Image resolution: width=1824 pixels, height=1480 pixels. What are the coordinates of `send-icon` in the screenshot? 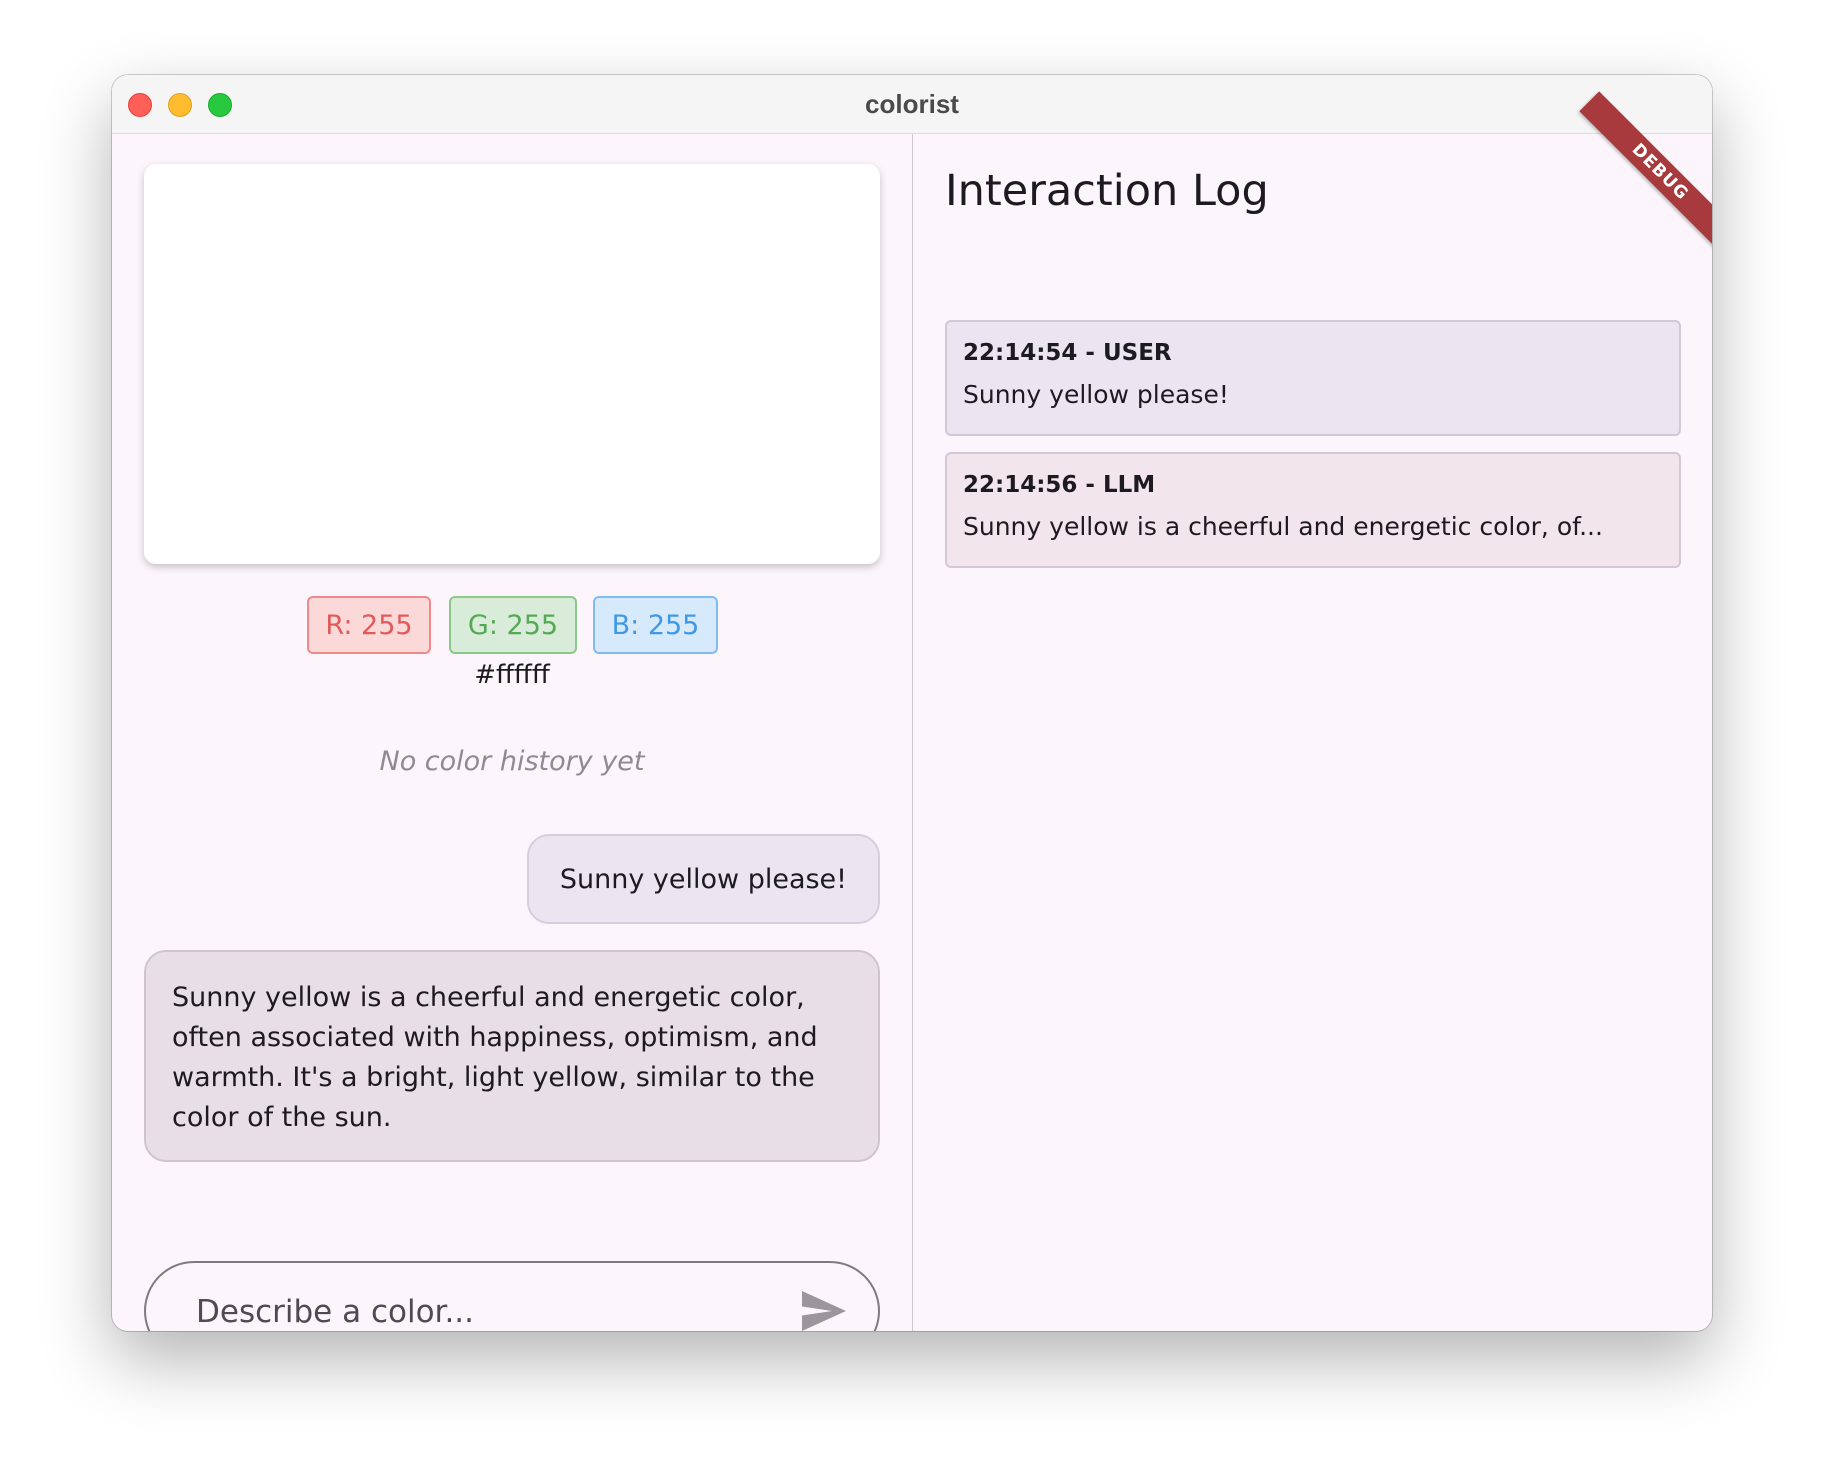 It's located at (824, 1311).